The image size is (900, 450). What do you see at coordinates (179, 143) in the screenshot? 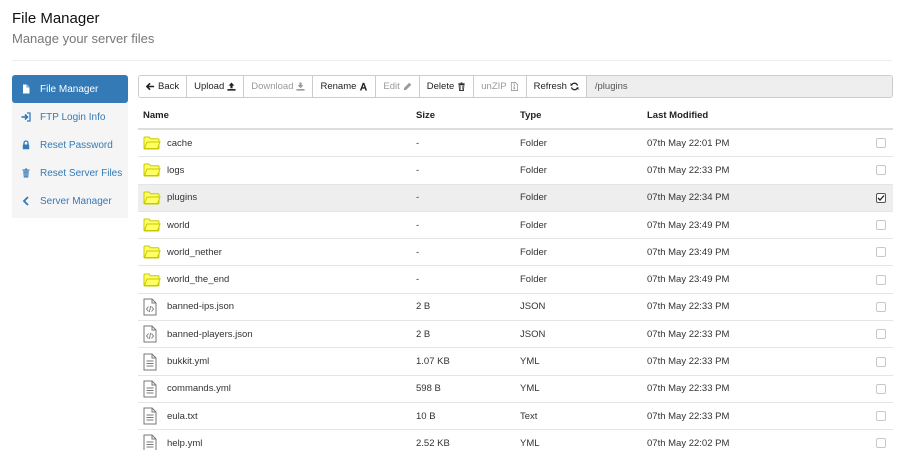
I see `file-name: cache` at bounding box center [179, 143].